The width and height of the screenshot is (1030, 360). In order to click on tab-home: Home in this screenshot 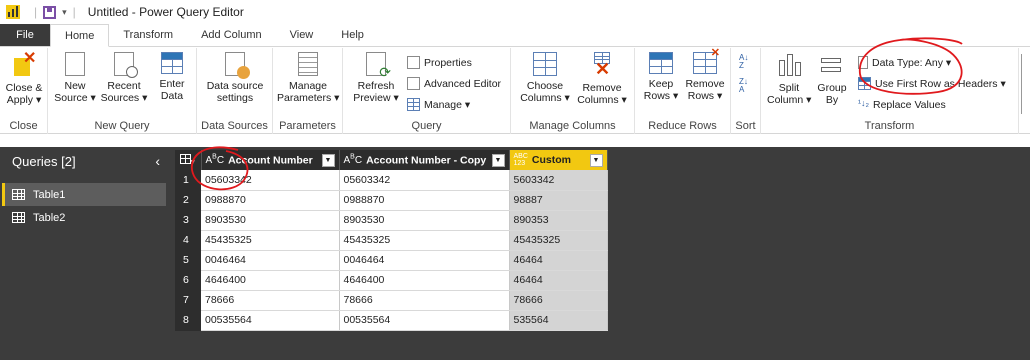, I will do `click(80, 35)`.